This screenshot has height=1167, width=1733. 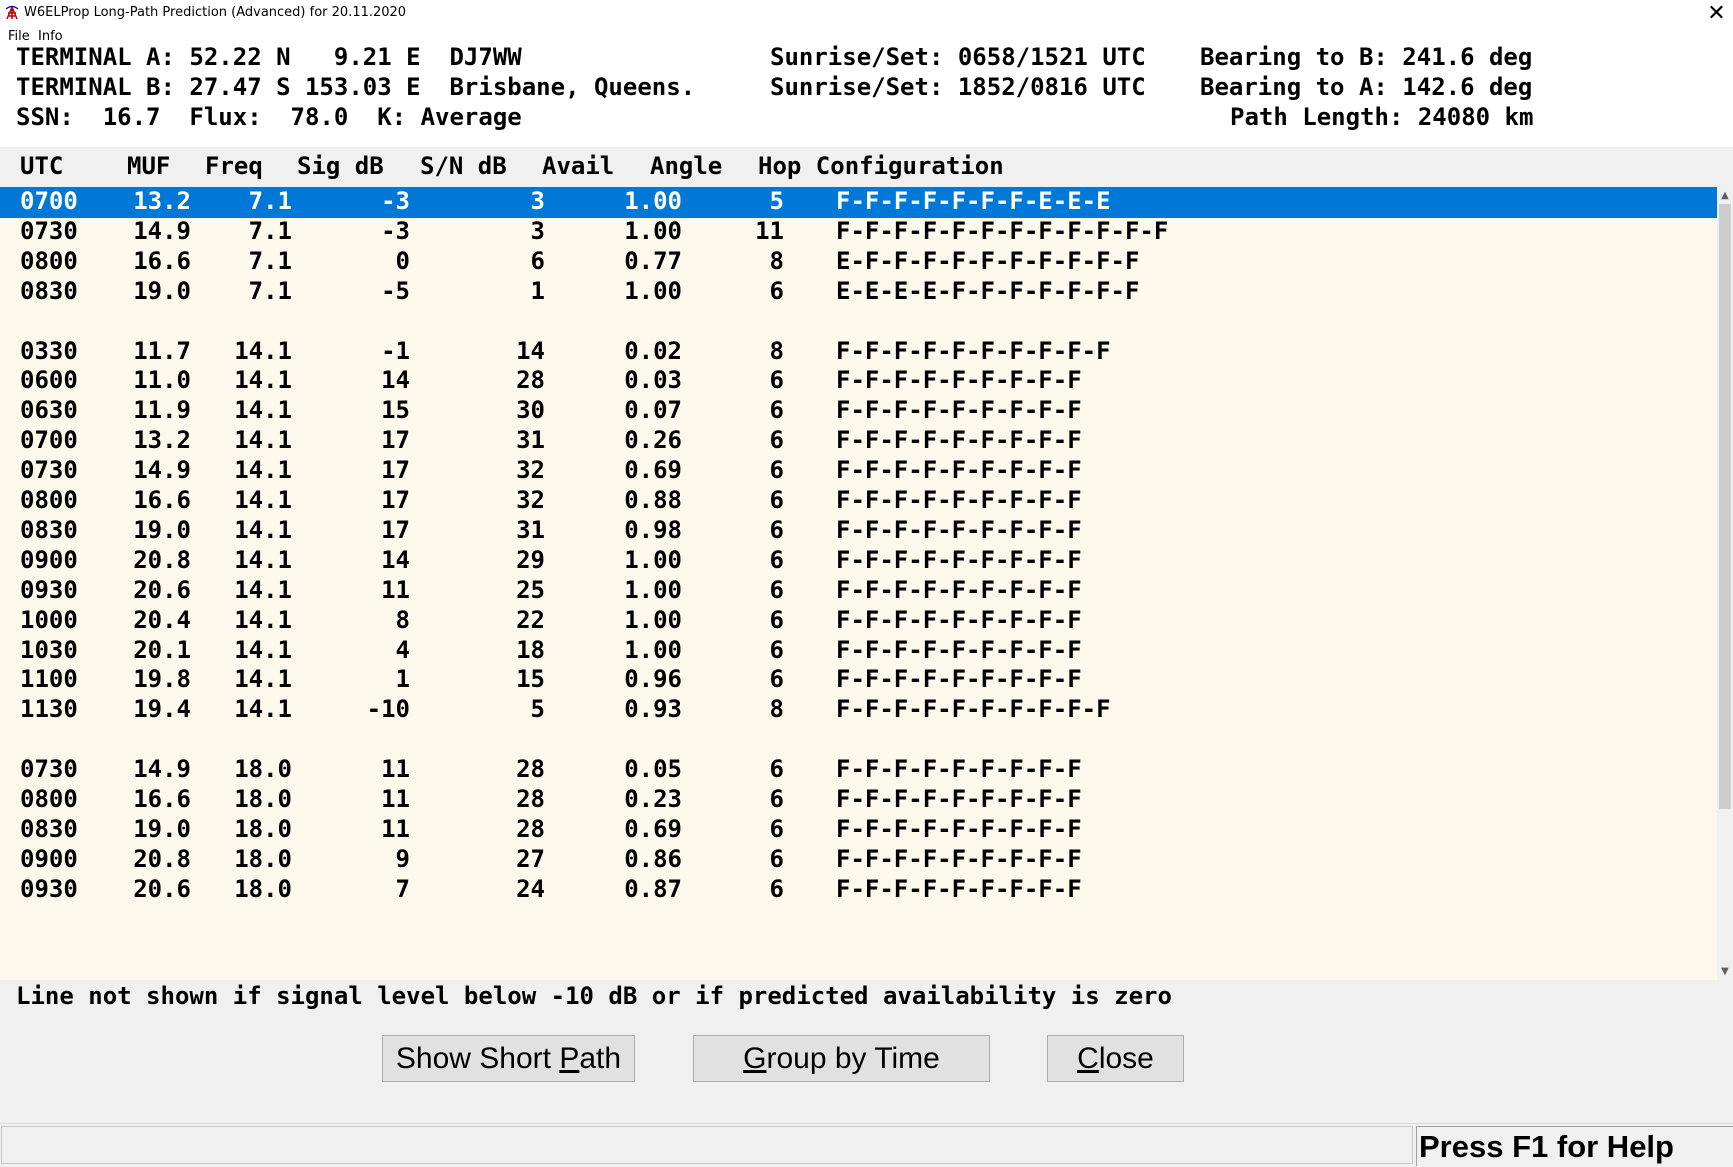 What do you see at coordinates (653, 709) in the screenshot?
I see `cell-avail: 0.93` at bounding box center [653, 709].